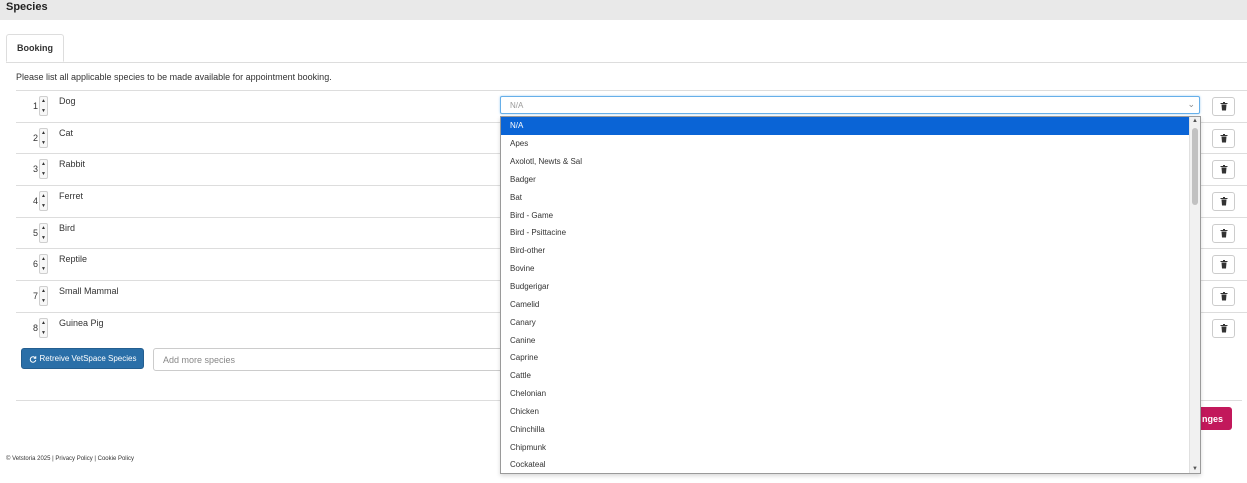  What do you see at coordinates (35, 264) in the screenshot?
I see `row-number: 6` at bounding box center [35, 264].